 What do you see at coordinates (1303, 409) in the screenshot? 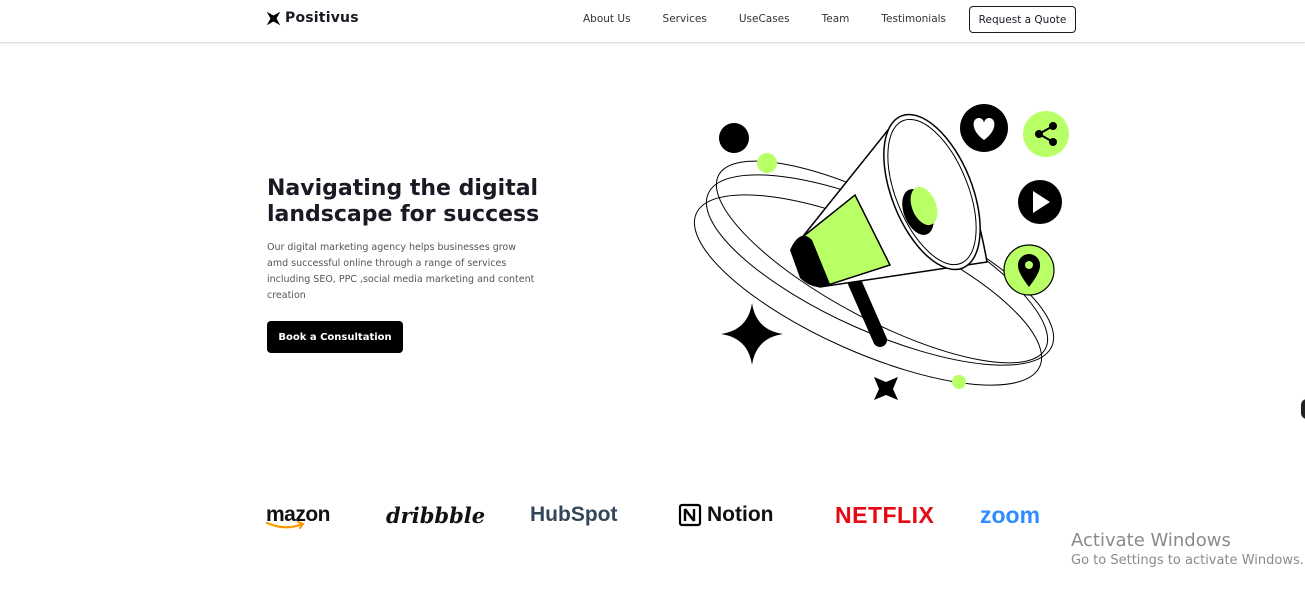
I see `floating-edge-button` at bounding box center [1303, 409].